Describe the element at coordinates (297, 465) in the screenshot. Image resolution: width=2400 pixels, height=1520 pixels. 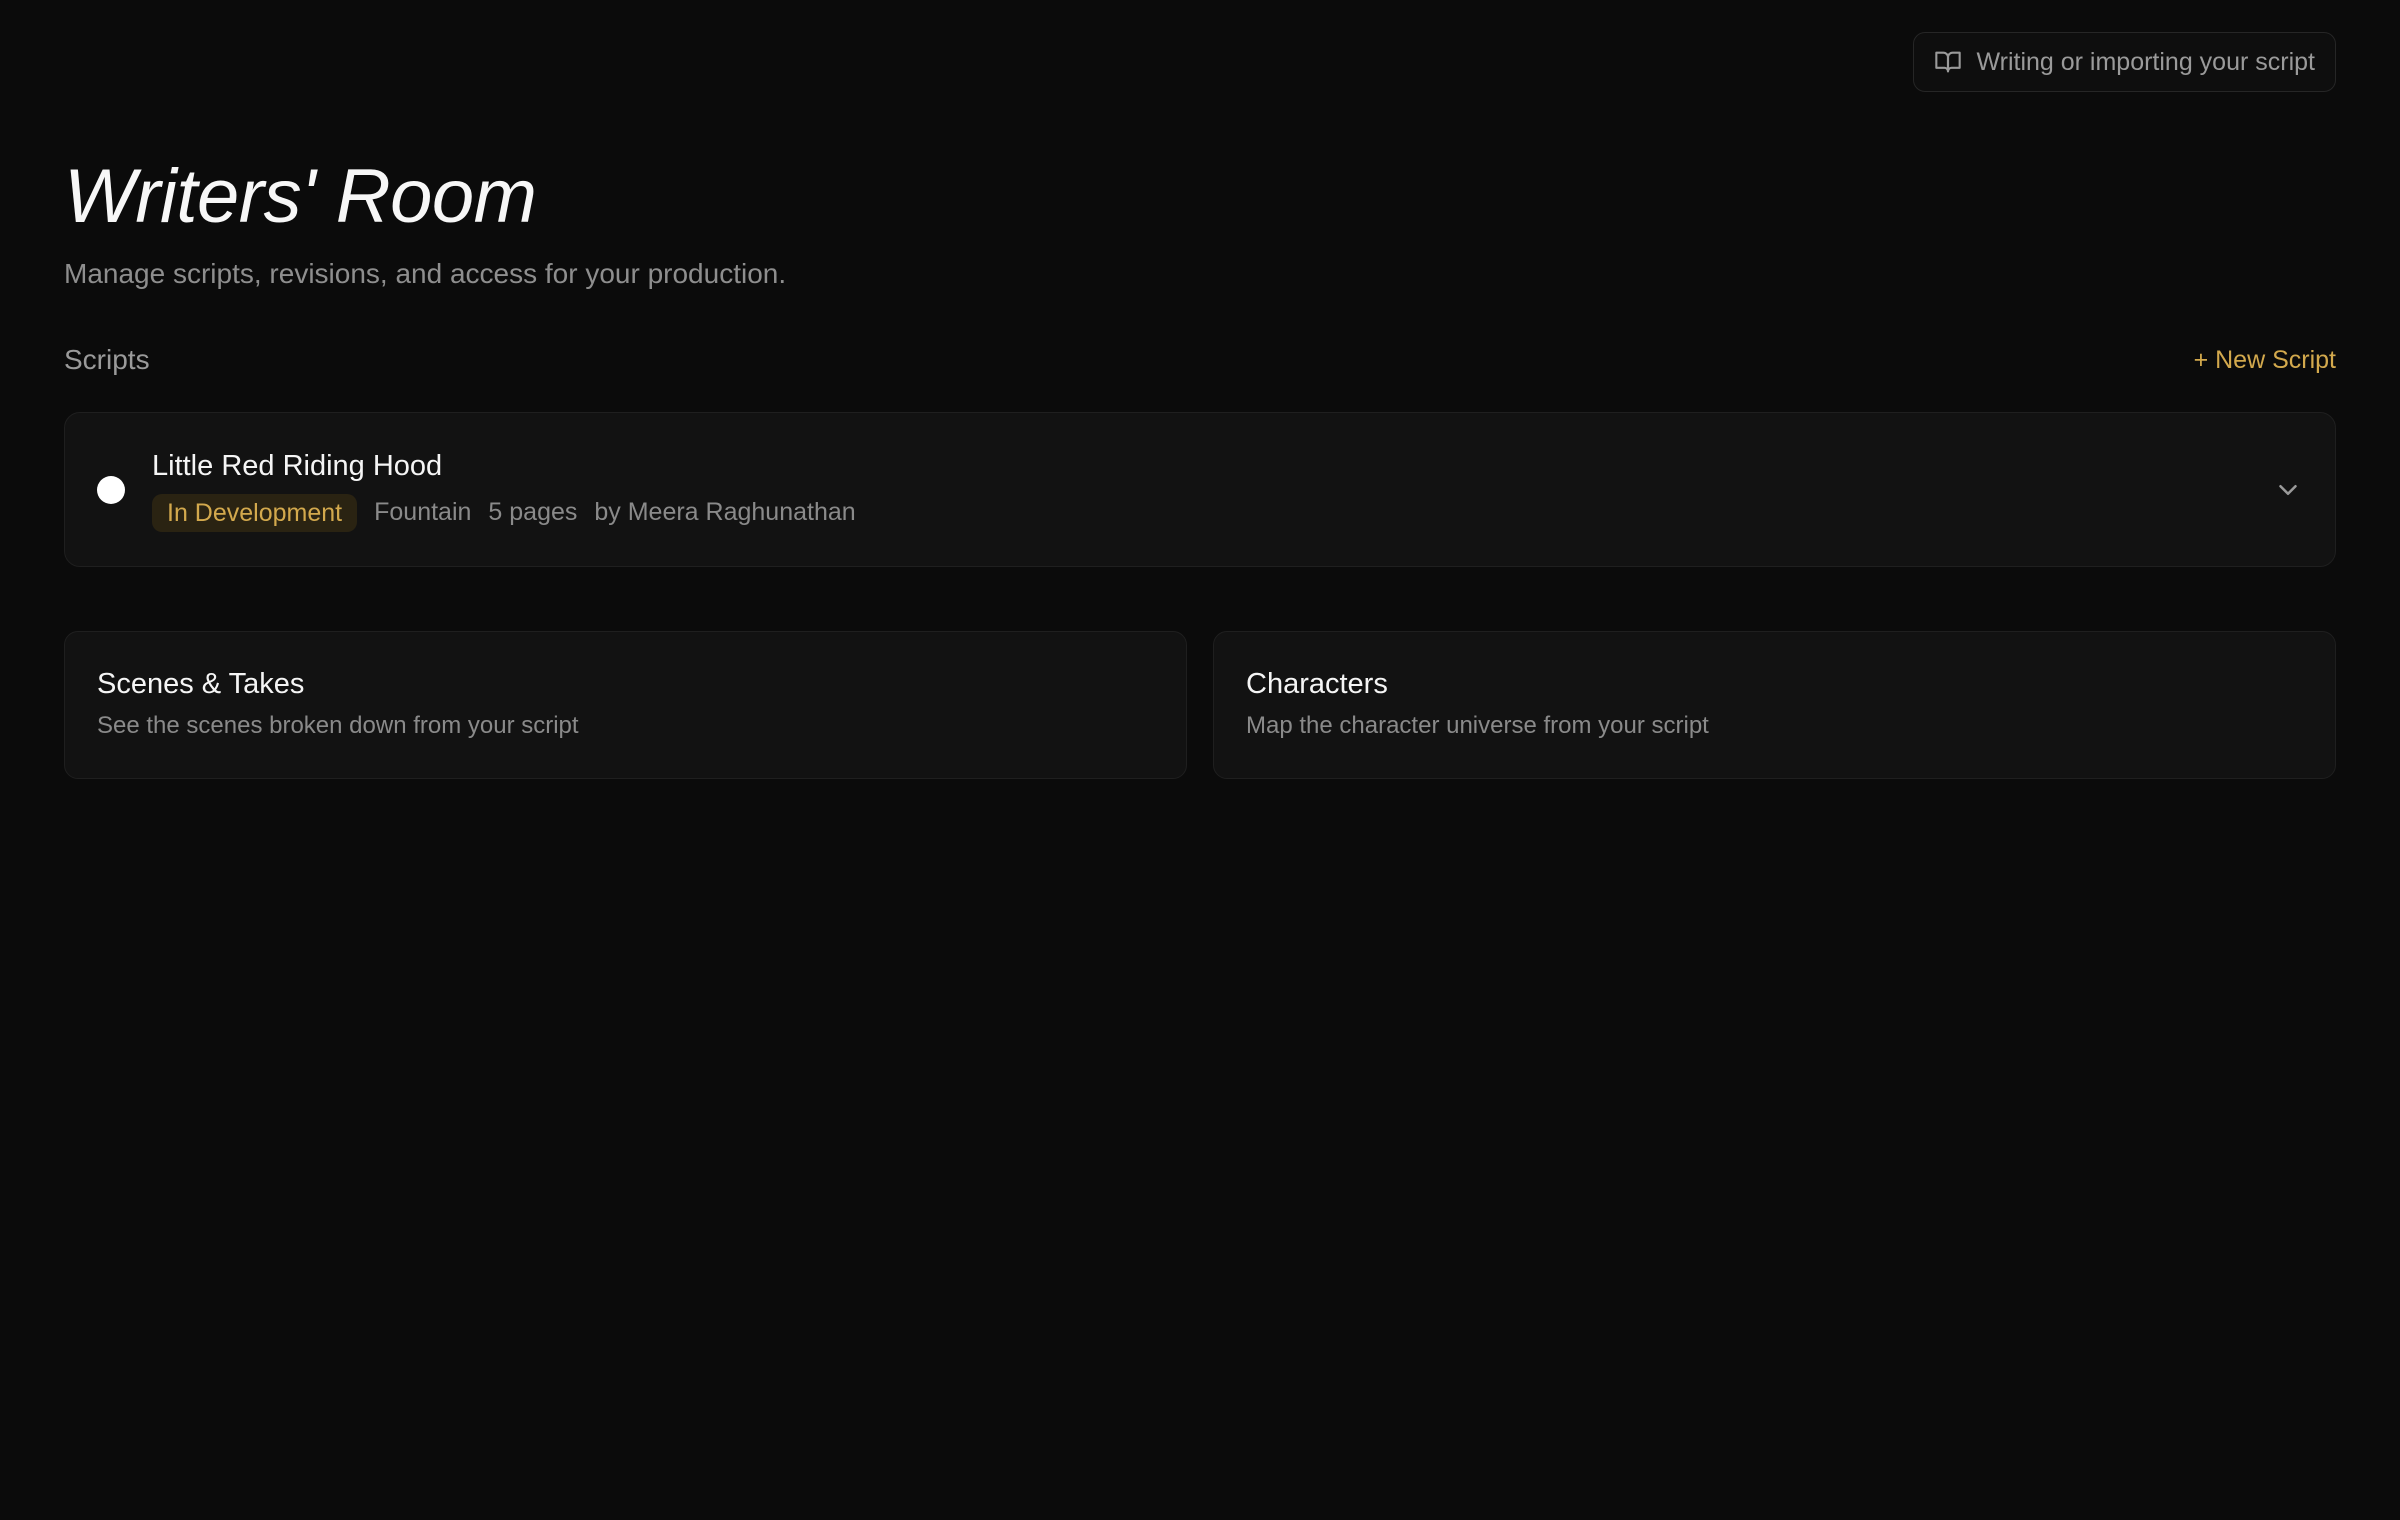
I see `script-title: Little Red Riding Hood` at that location.